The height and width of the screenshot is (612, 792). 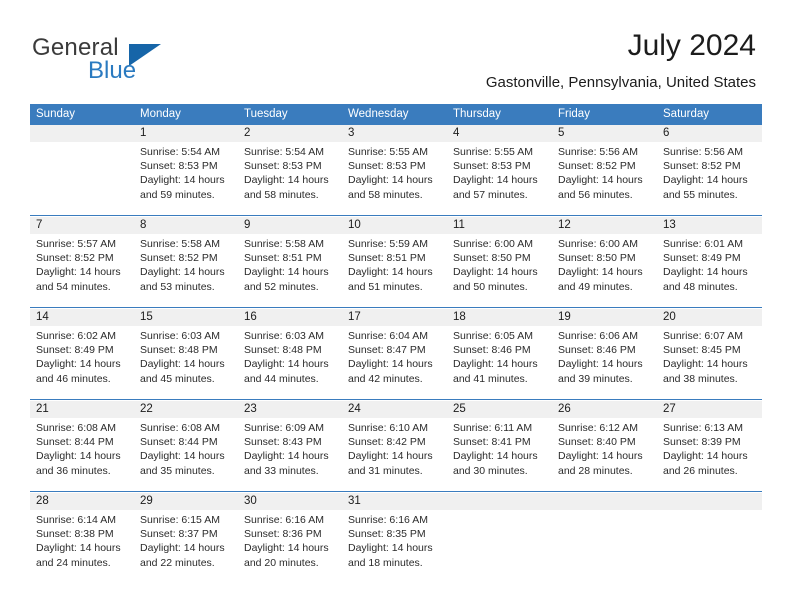 What do you see at coordinates (499, 114) in the screenshot?
I see `weekday-header-thursday: Thursday` at bounding box center [499, 114].